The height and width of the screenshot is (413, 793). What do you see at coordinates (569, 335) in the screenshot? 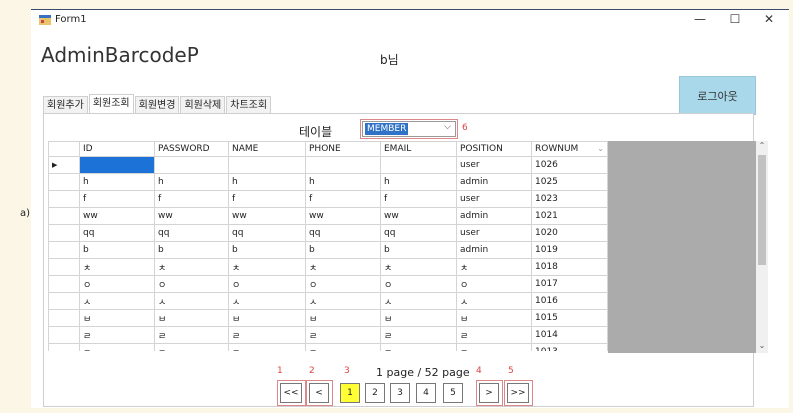
I see `table-cell: 1014` at bounding box center [569, 335].